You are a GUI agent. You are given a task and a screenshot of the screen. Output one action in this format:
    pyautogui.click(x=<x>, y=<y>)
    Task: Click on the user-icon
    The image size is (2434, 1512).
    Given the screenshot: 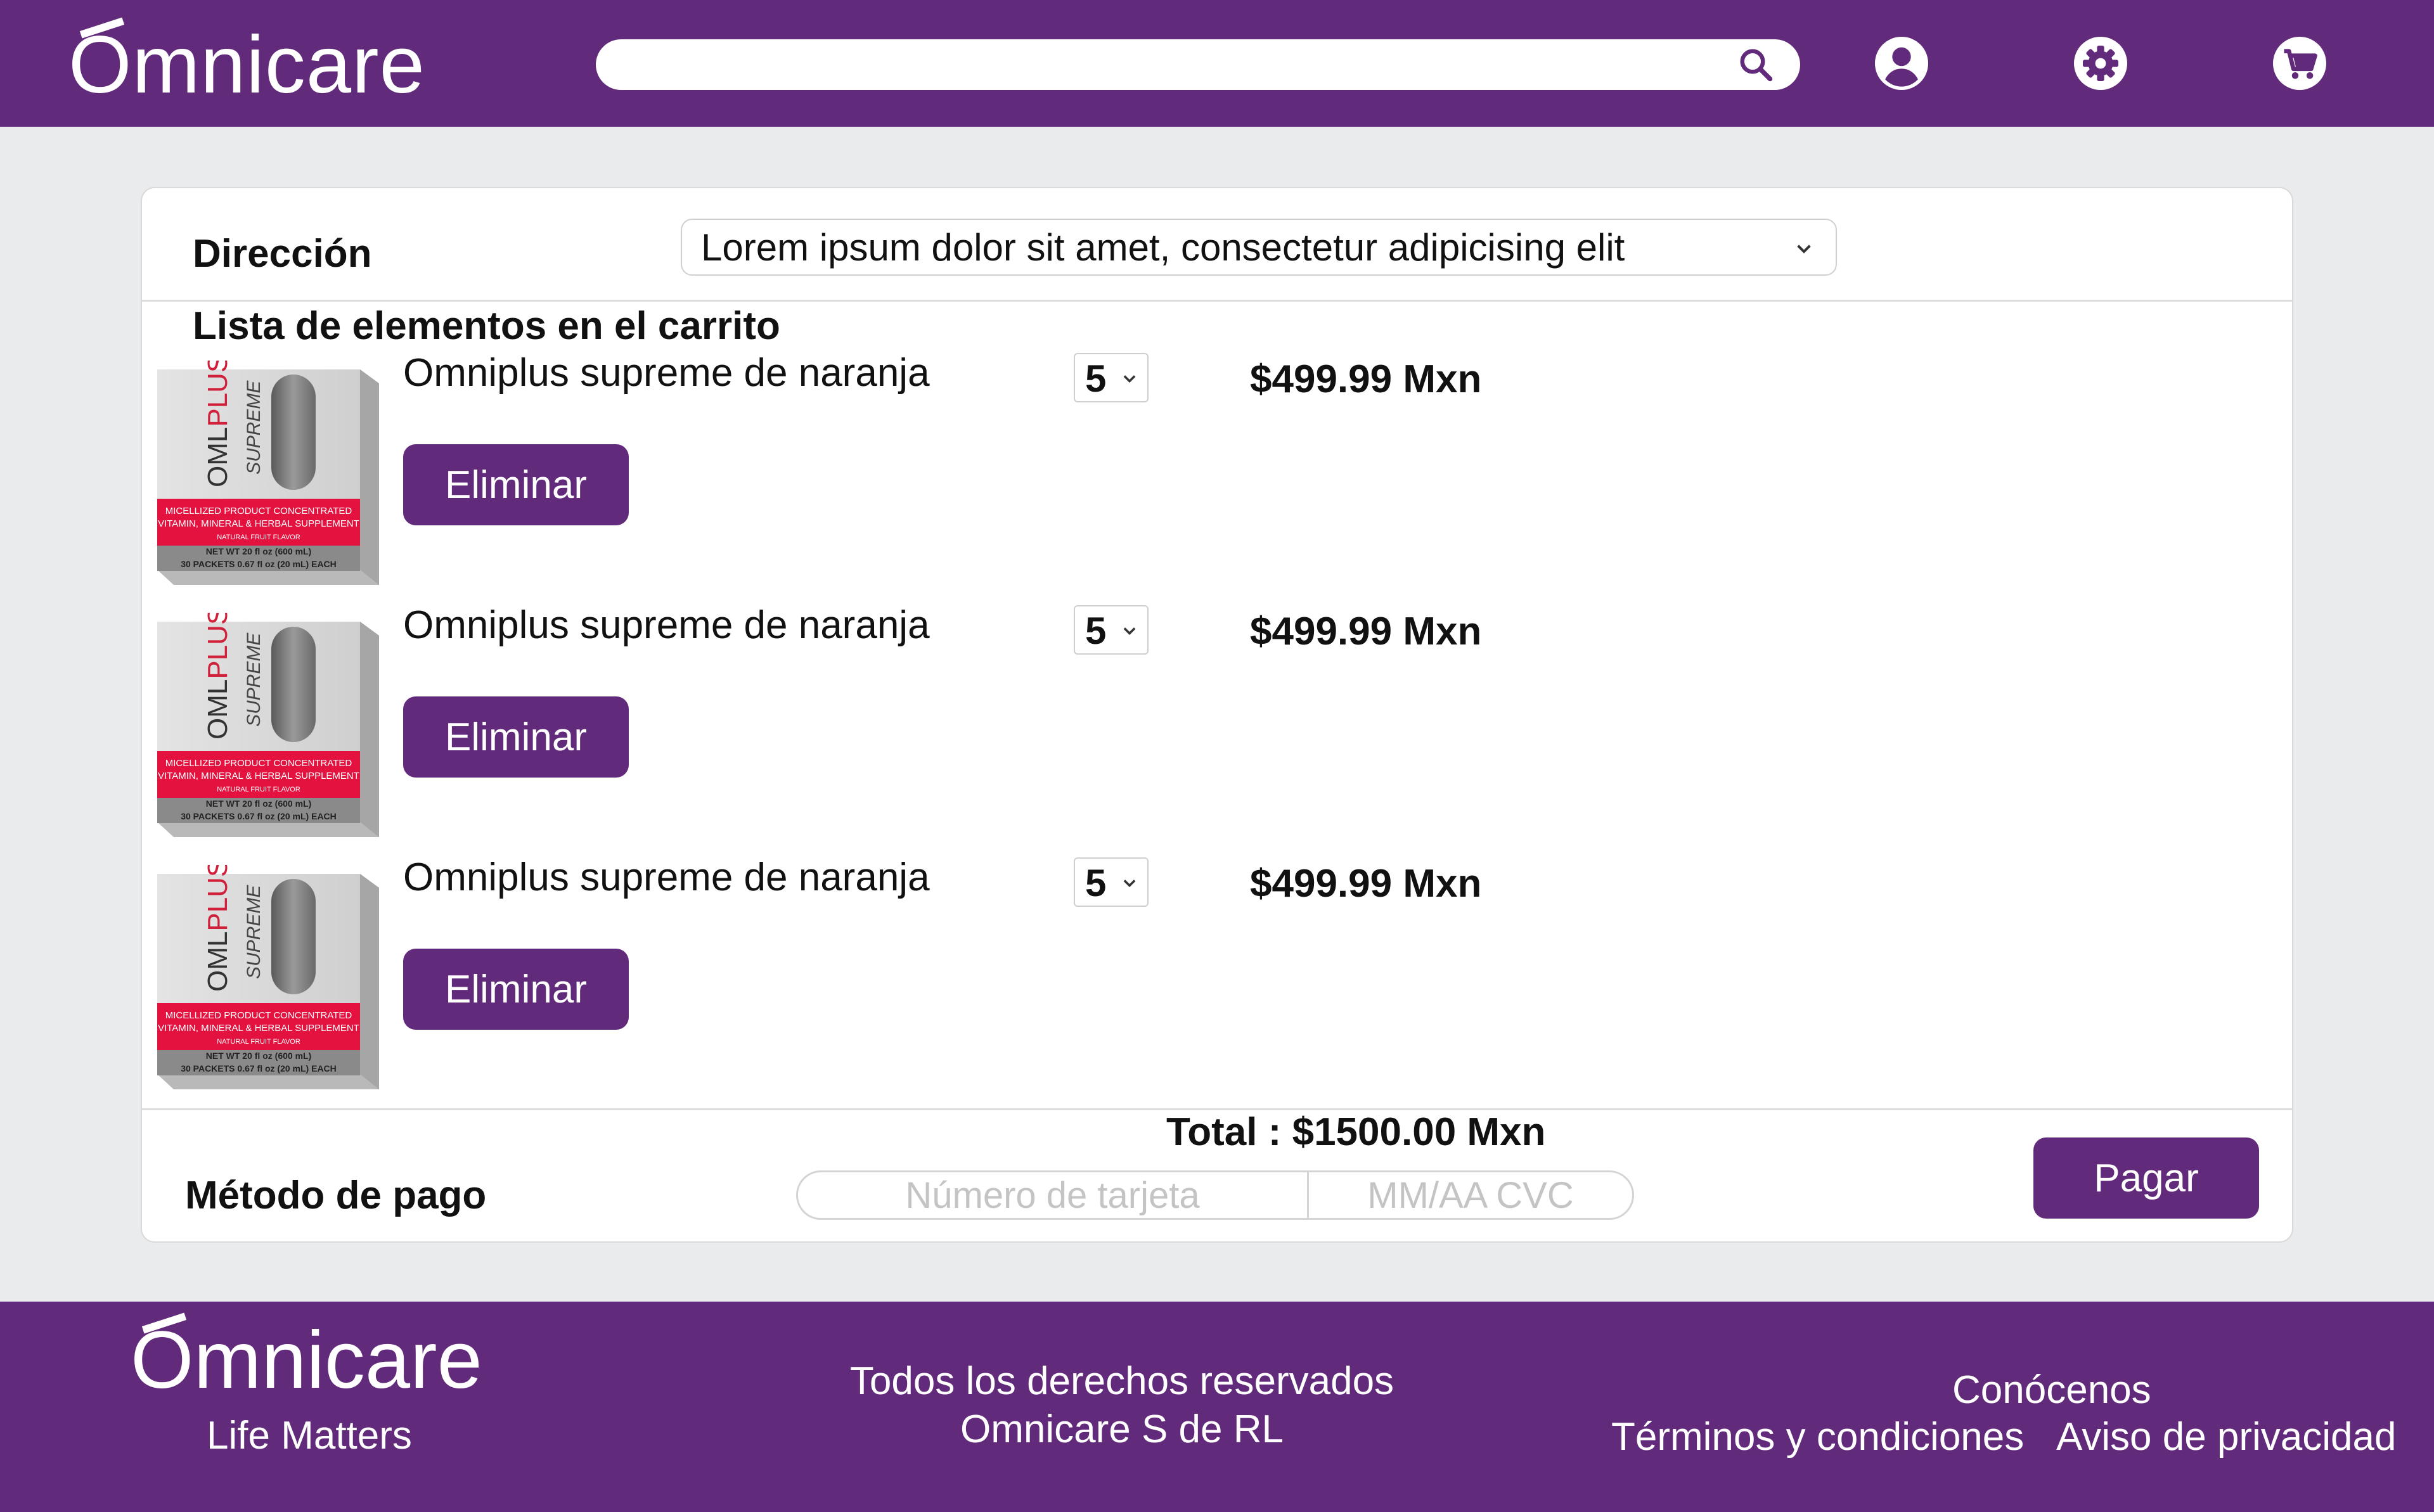 What is the action you would take?
    pyautogui.click(x=1901, y=63)
    